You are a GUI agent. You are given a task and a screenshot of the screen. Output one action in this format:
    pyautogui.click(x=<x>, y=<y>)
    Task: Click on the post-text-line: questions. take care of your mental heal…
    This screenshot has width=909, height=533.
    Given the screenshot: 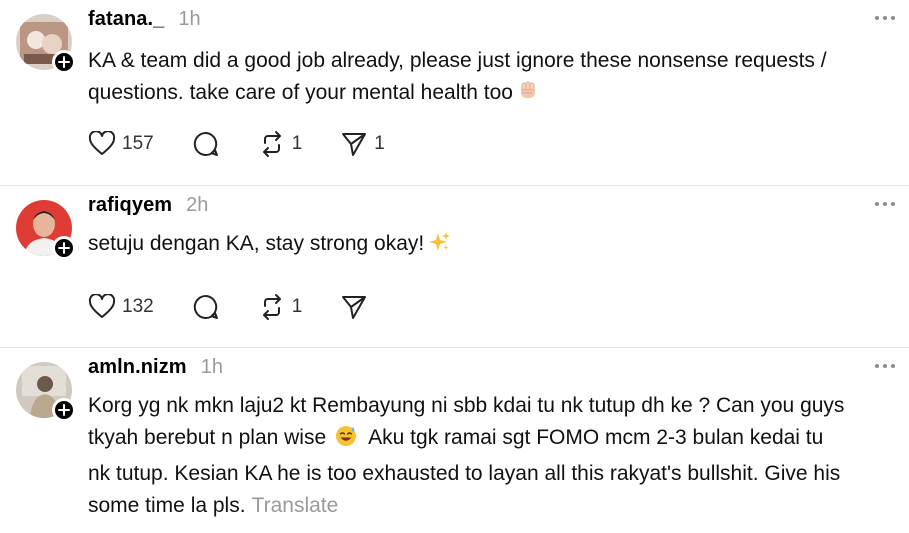 What is the action you would take?
    pyautogui.click(x=457, y=95)
    